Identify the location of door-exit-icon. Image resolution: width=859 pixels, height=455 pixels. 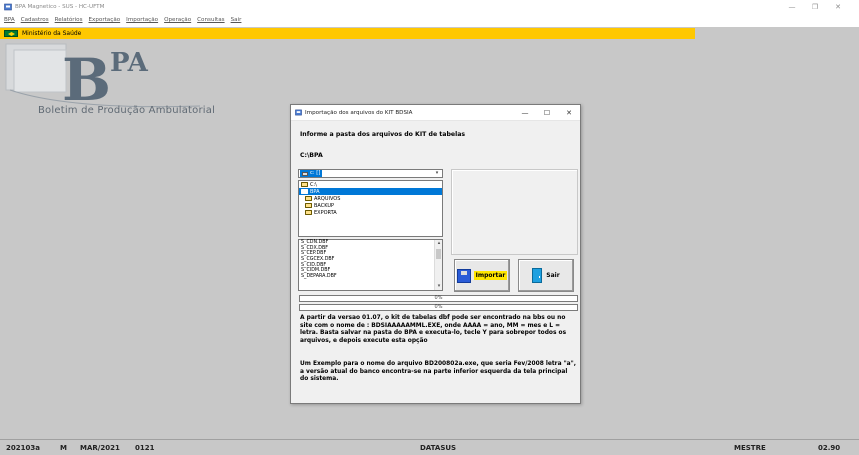
(537, 275).